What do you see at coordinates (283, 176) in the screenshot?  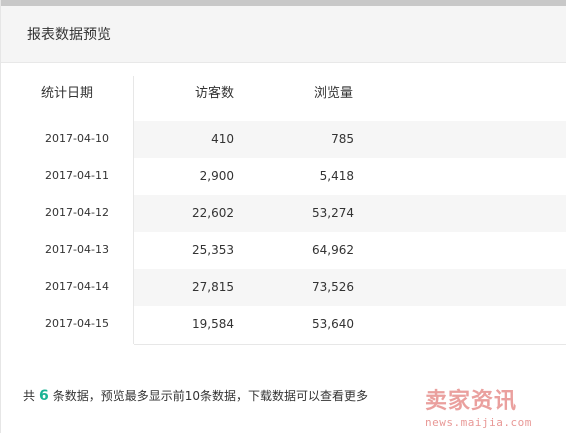 I see `table-row: 2017-04-11 2,900 5,418` at bounding box center [283, 176].